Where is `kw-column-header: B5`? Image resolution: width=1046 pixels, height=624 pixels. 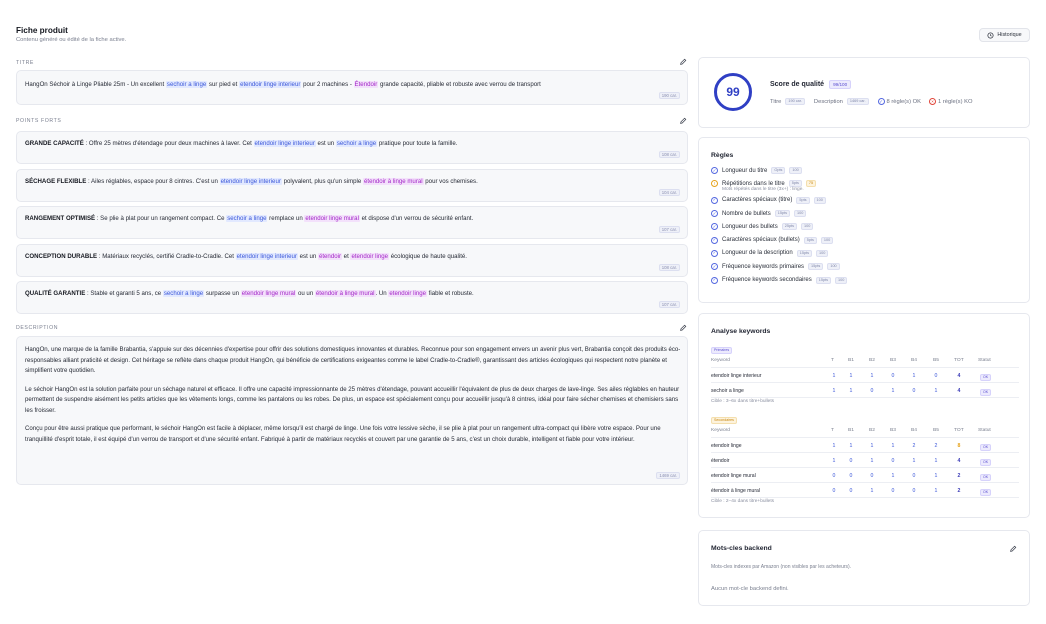 kw-column-header: B5 is located at coordinates (936, 360).